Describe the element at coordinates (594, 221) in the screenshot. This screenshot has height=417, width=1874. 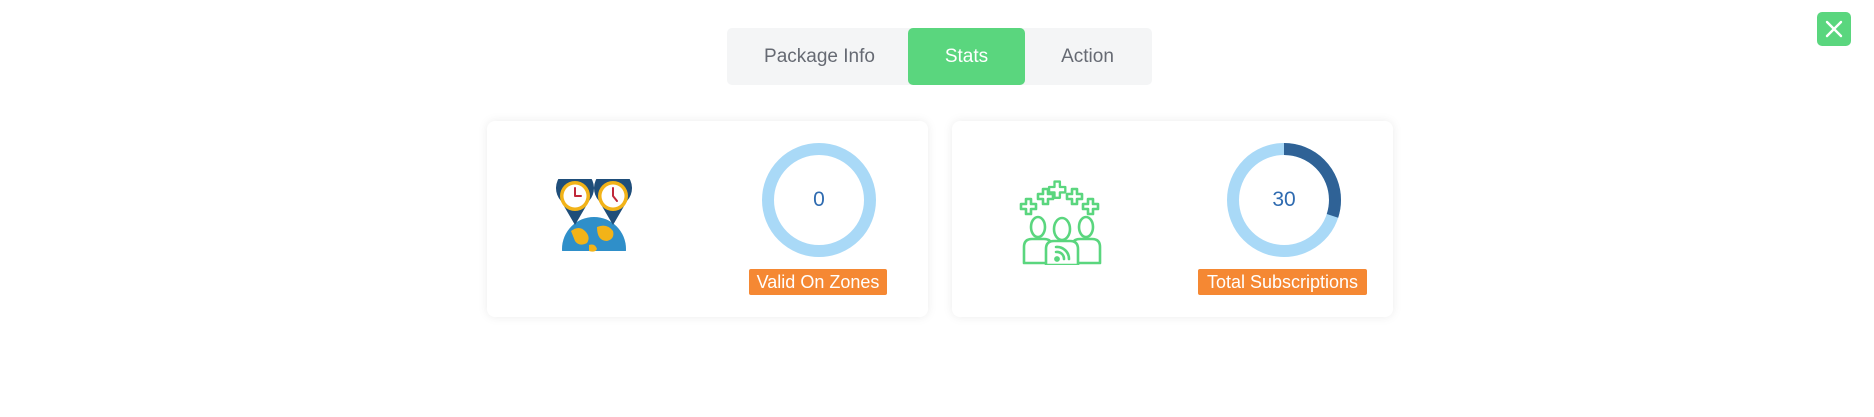
I see `world-time-zones-icon` at that location.